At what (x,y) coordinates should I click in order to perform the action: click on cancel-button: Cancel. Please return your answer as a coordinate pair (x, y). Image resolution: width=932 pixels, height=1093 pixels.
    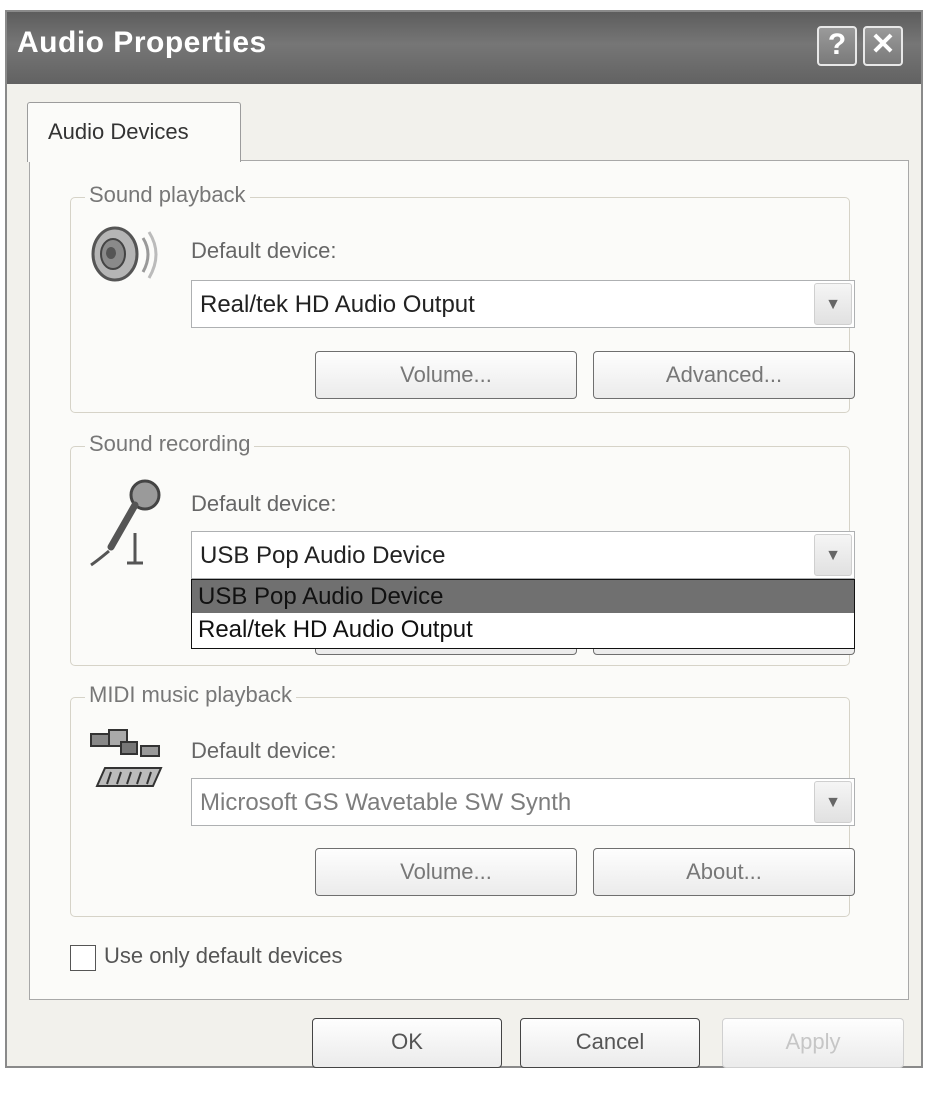
    Looking at the image, I should click on (610, 1043).